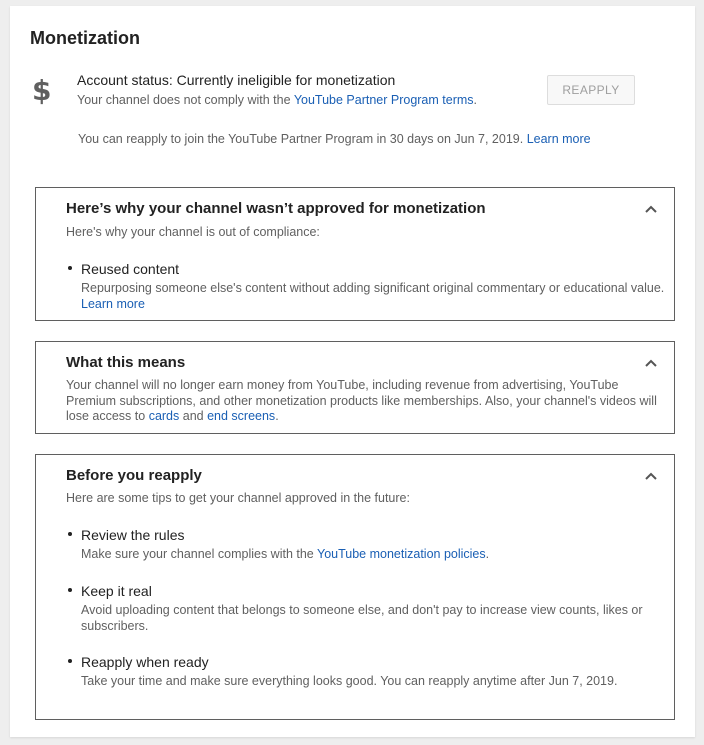 The width and height of the screenshot is (704, 745). I want to click on list-item-suffix: ., so click(487, 554).